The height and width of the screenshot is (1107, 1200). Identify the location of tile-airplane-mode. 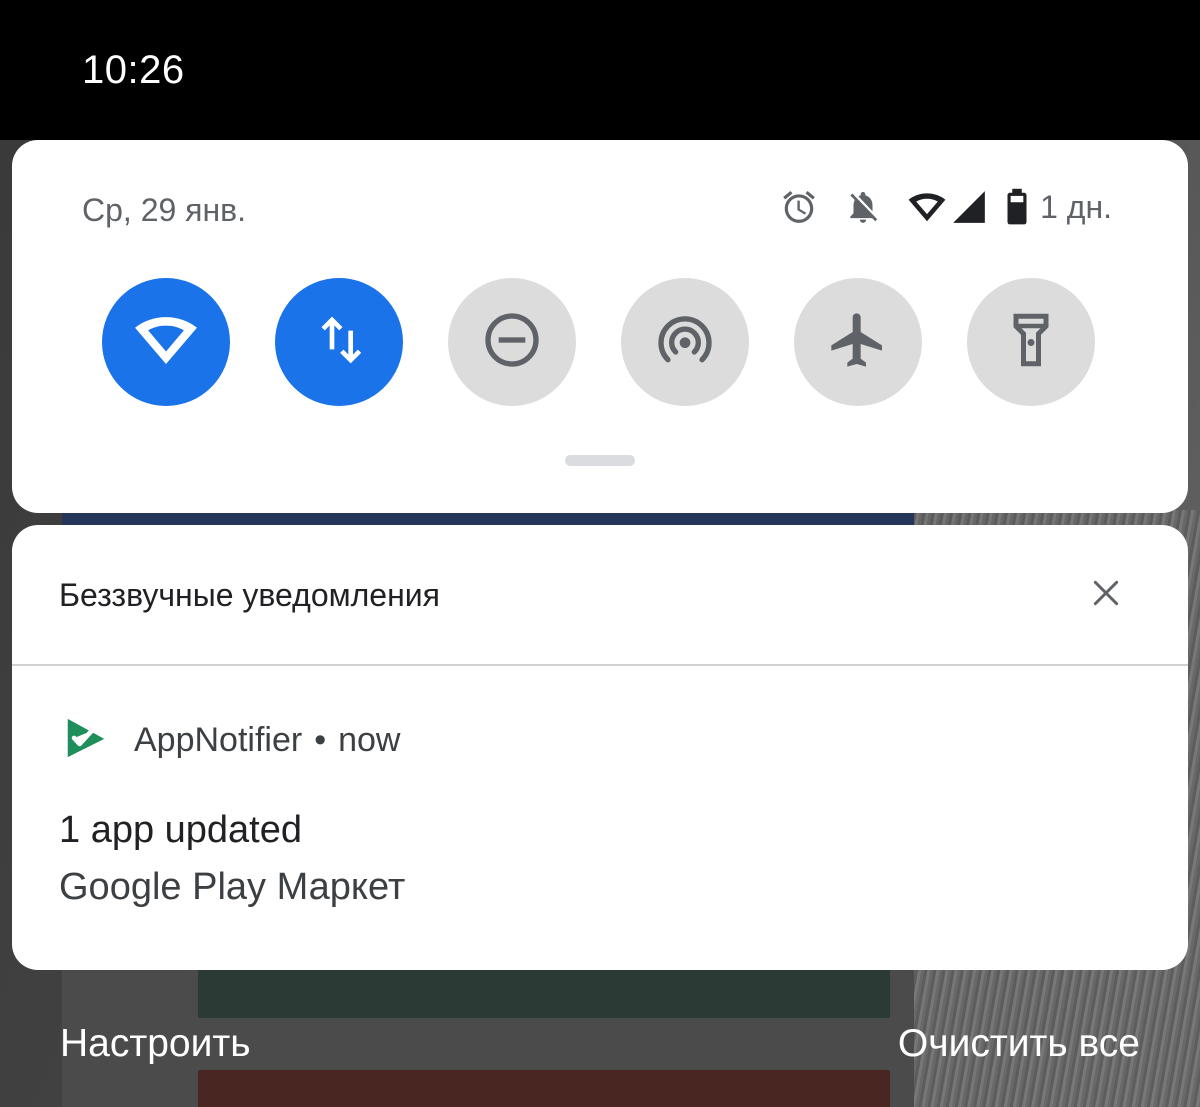
(858, 342).